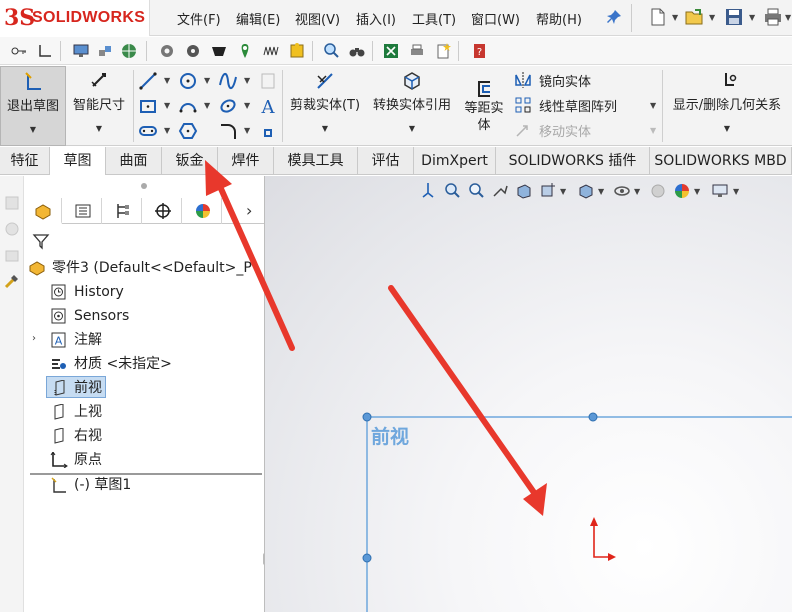 The image size is (792, 612). Describe the element at coordinates (193, 51) in the screenshot. I see `settings-gear-icon` at that location.